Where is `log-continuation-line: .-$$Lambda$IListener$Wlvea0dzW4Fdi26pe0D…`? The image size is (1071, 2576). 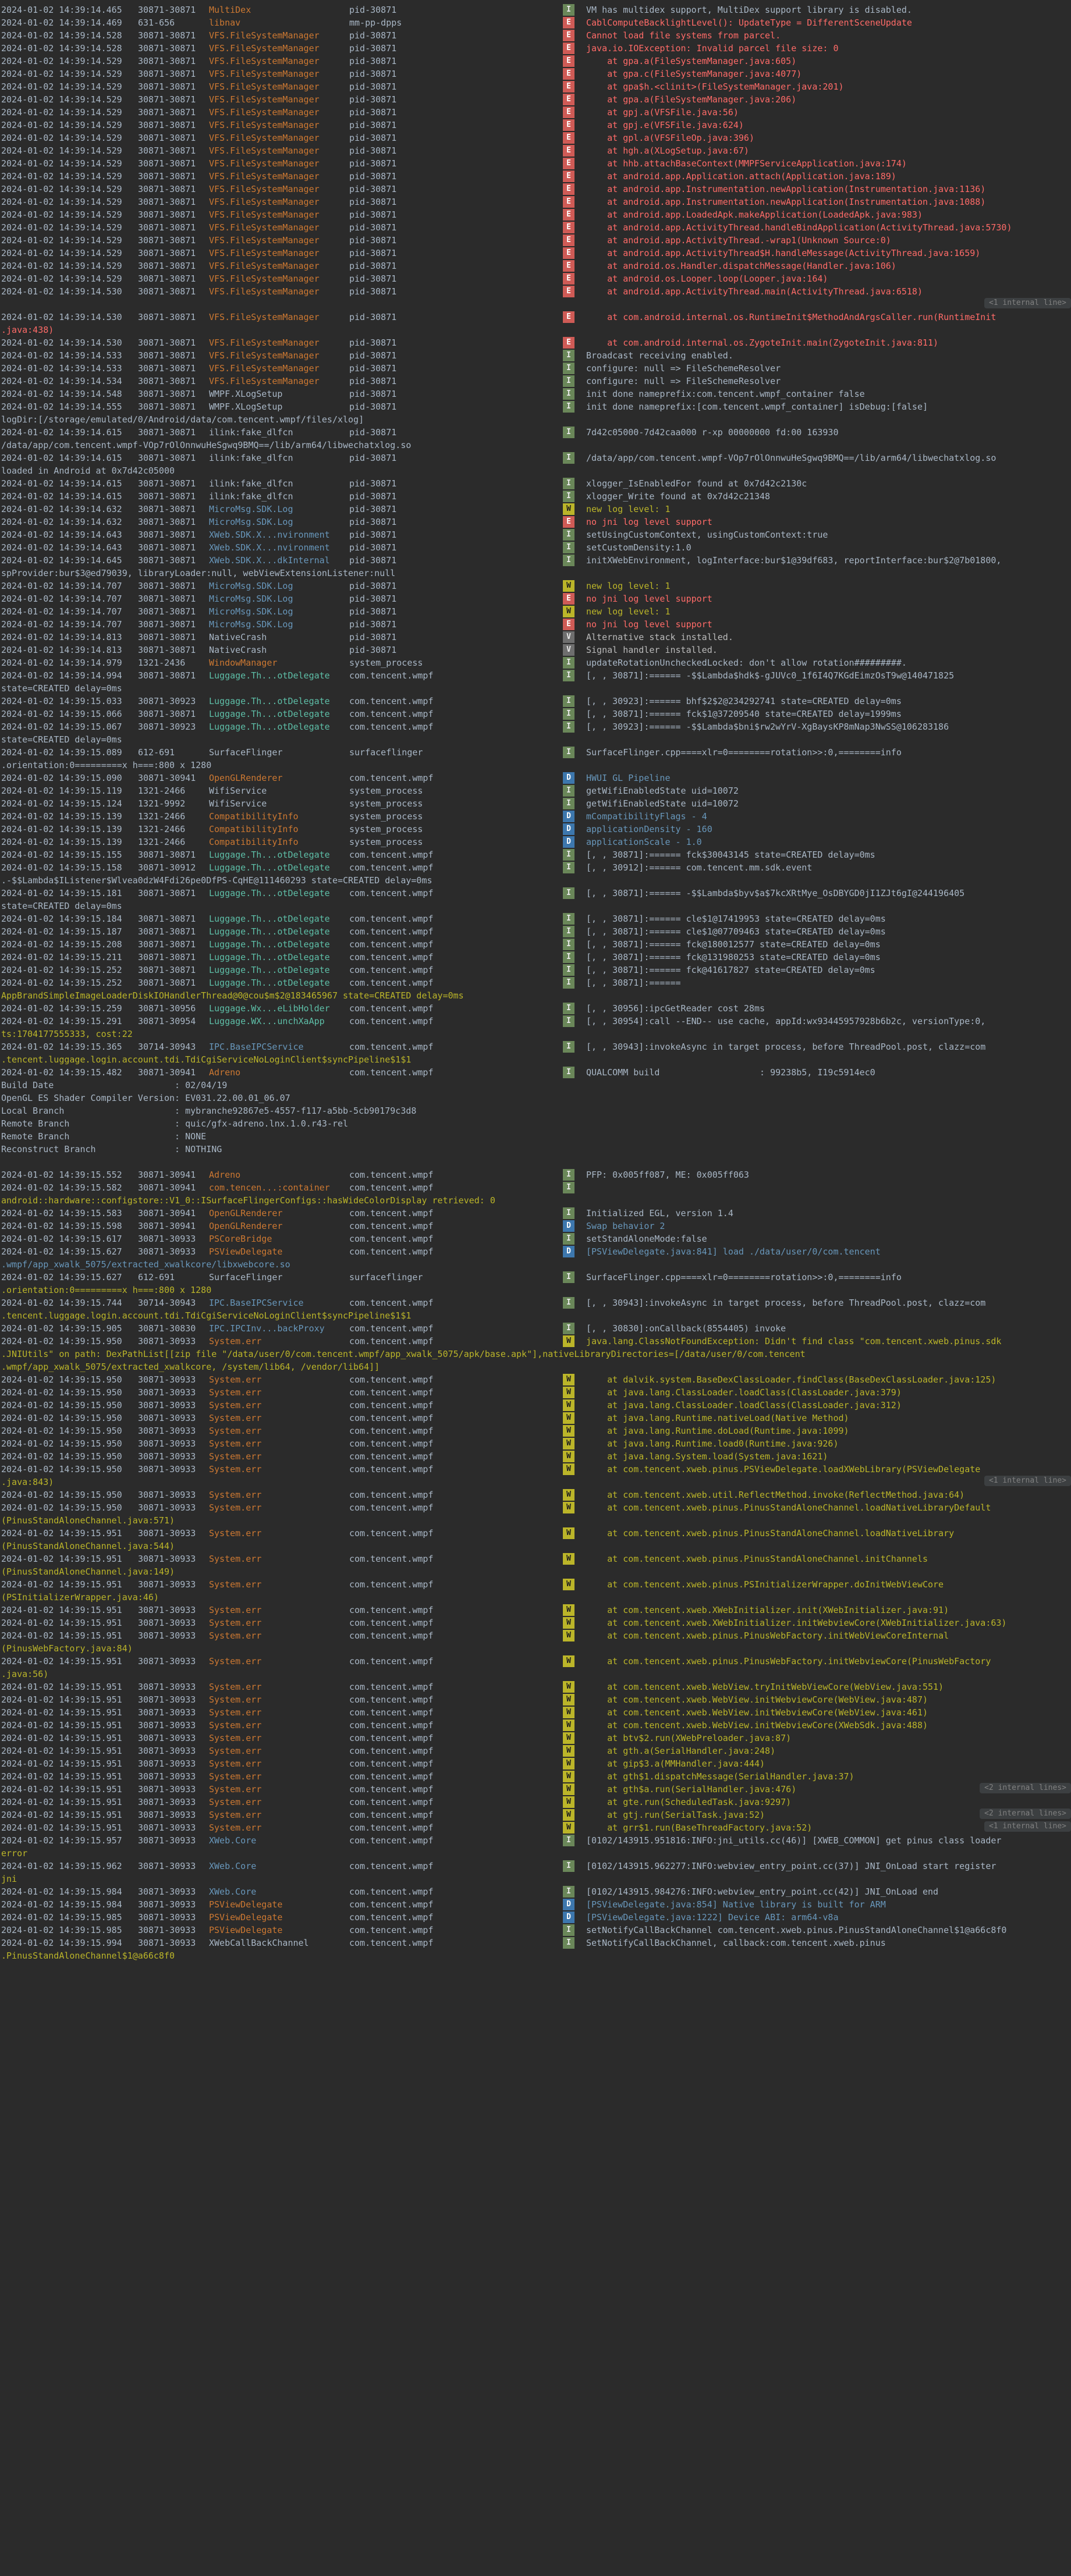
log-continuation-line: .-$$Lambda$IListener$Wlvea0dzW4Fdi26pe0D… is located at coordinates (535, 880).